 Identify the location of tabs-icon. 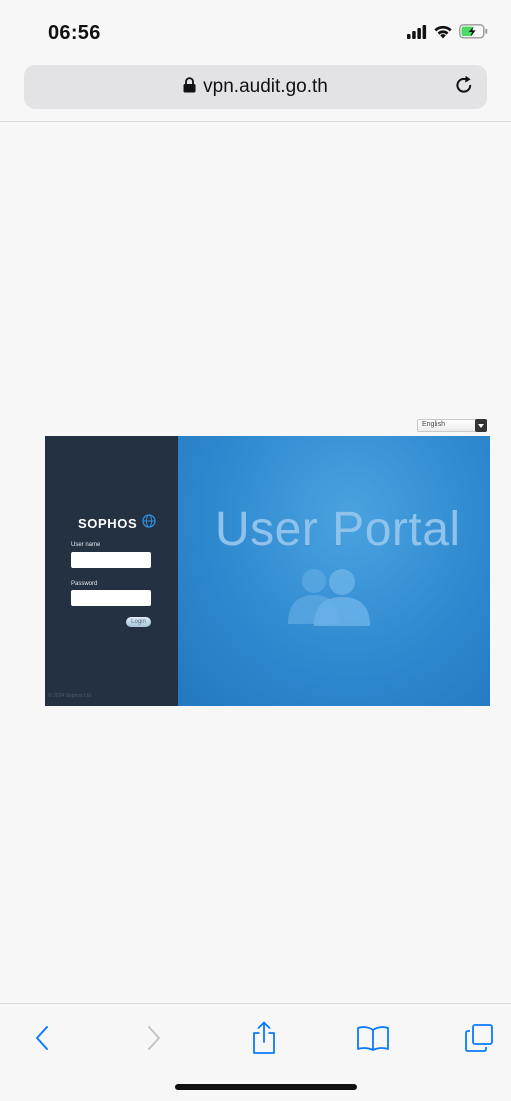
(479, 1040).